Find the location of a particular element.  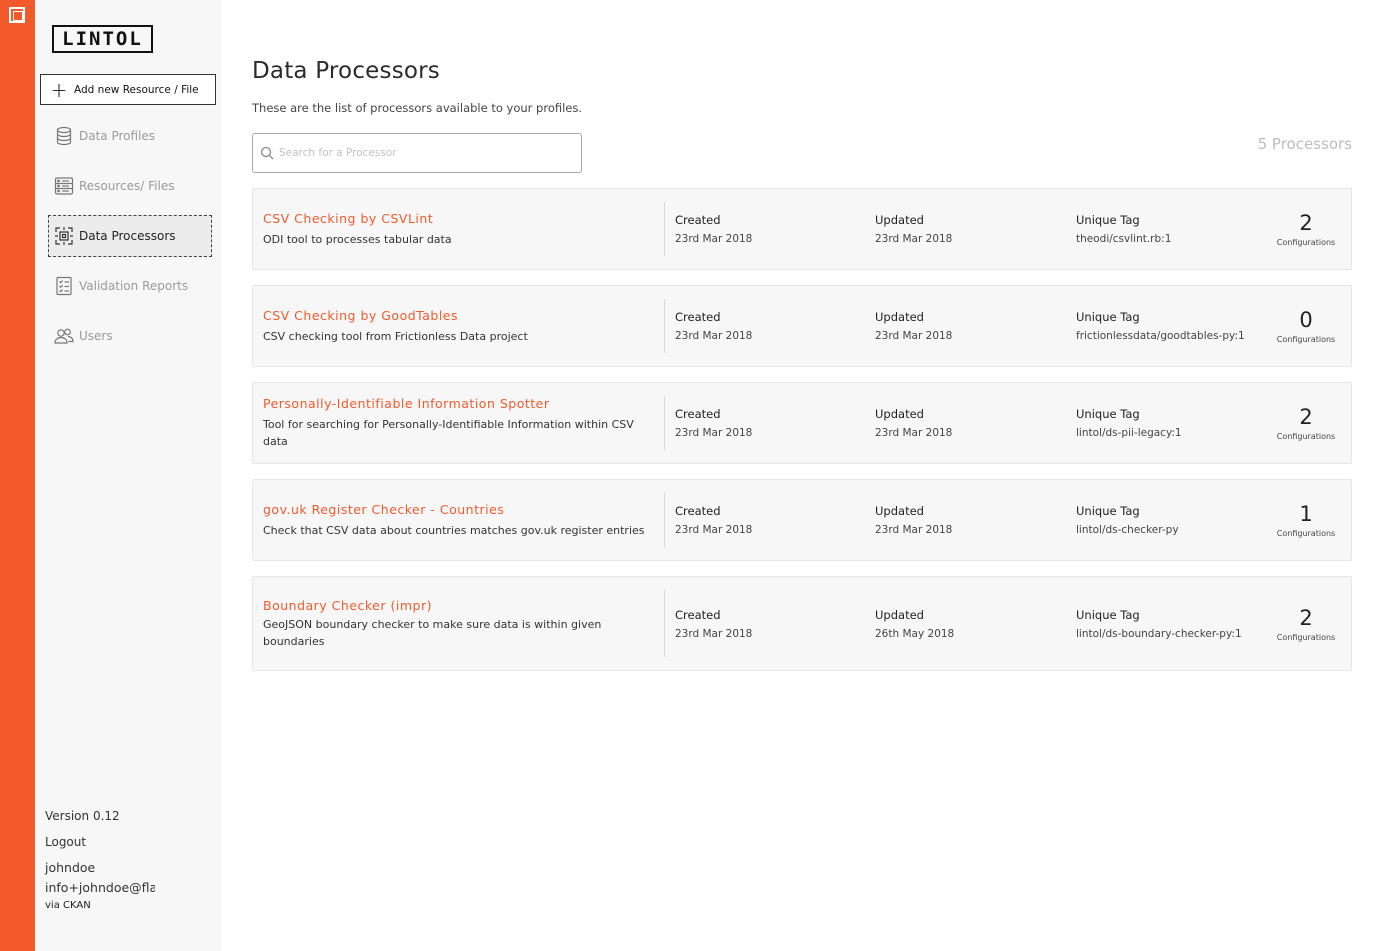

configurations-count: 0 is located at coordinates (1306, 320).